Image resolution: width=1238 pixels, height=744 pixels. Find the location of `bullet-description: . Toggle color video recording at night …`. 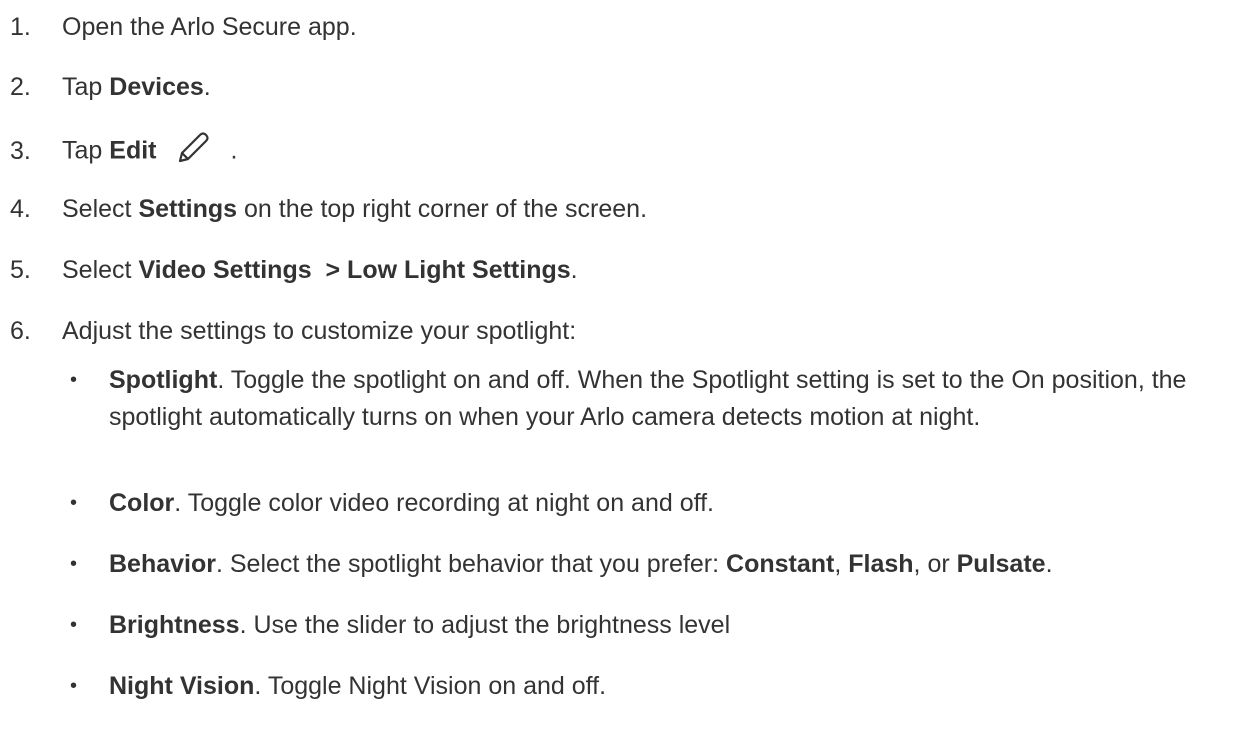

bullet-description: . Toggle color video recording at night … is located at coordinates (444, 503).